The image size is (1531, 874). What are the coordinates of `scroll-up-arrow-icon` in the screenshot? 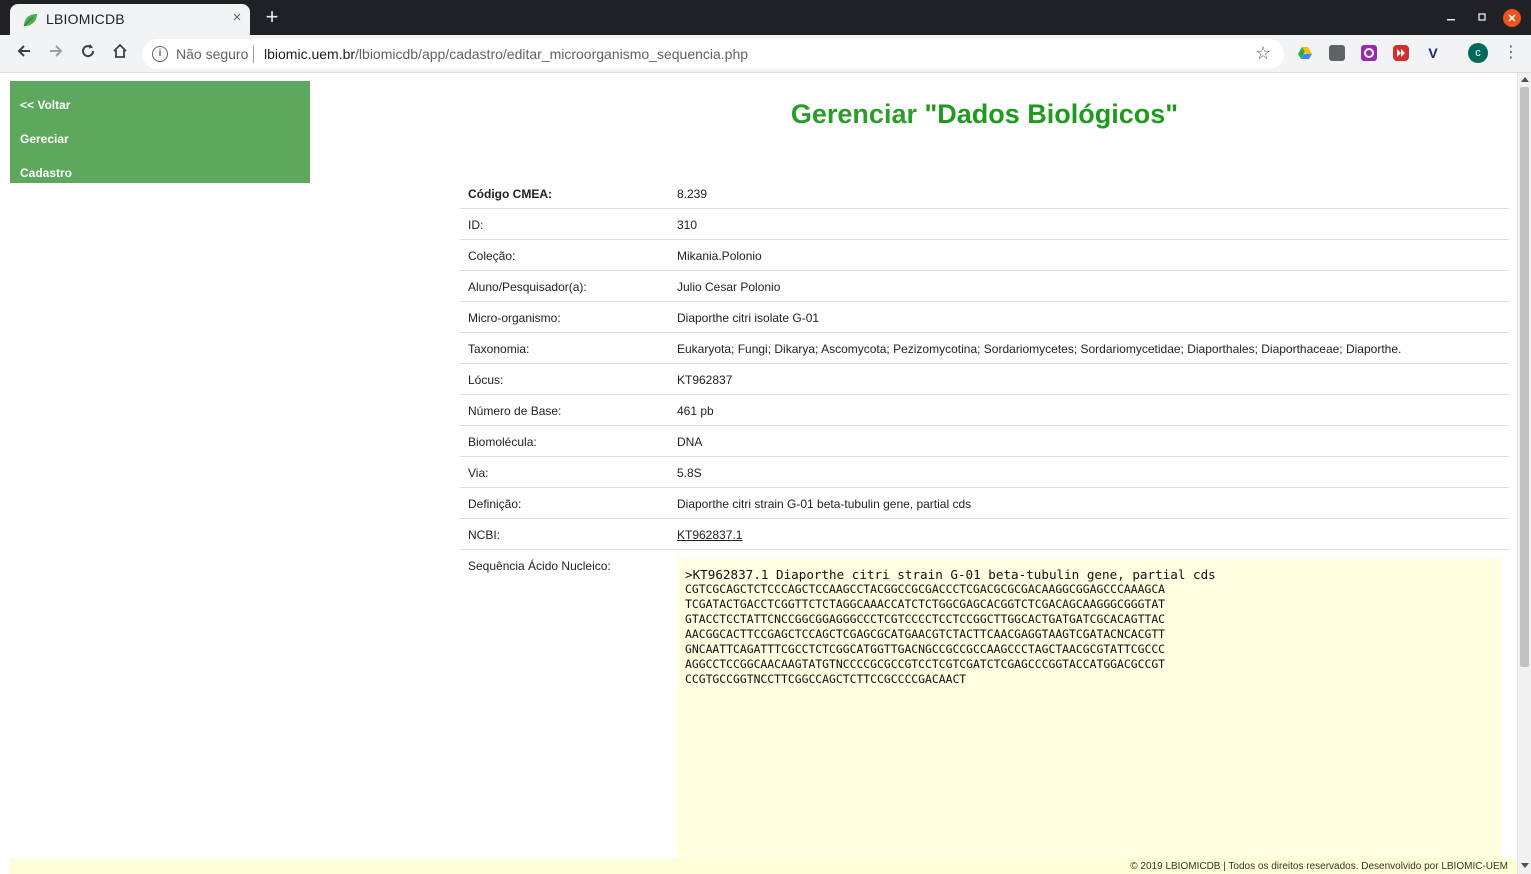 It's located at (1525, 79).